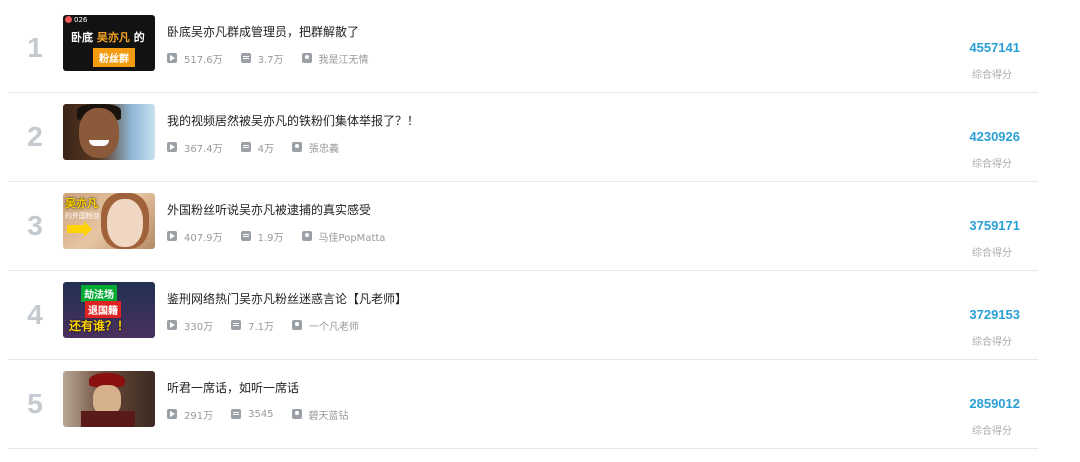 Image resolution: width=1080 pixels, height=462 pixels. I want to click on video-title: 鉴刑网络热门吴亦凡粉丝迷惑言论【凡老师】, so click(287, 298).